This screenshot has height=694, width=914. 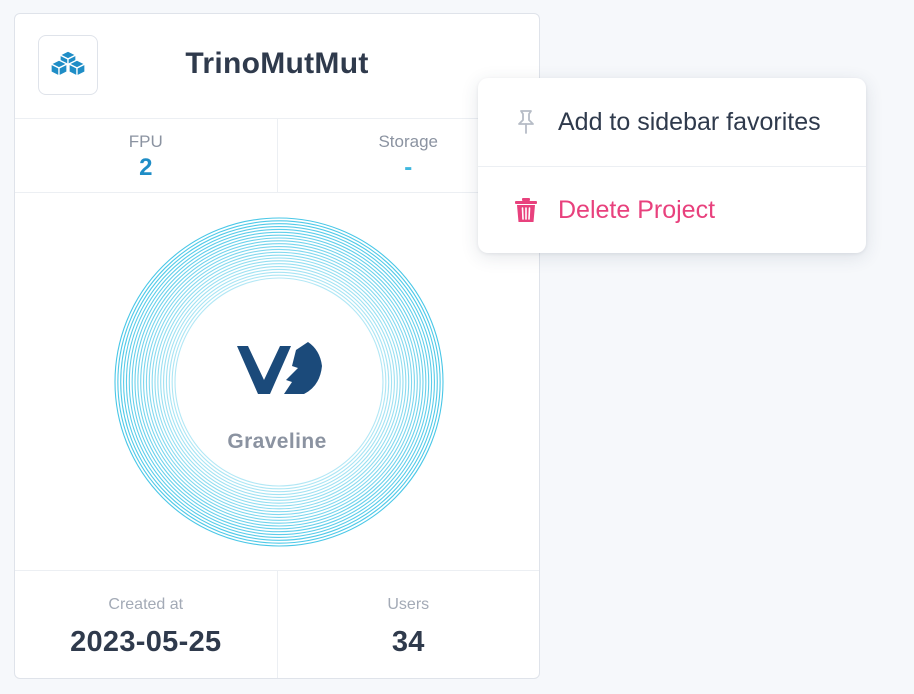 I want to click on stats-row: FPU 2 Storage -, so click(x=277, y=155).